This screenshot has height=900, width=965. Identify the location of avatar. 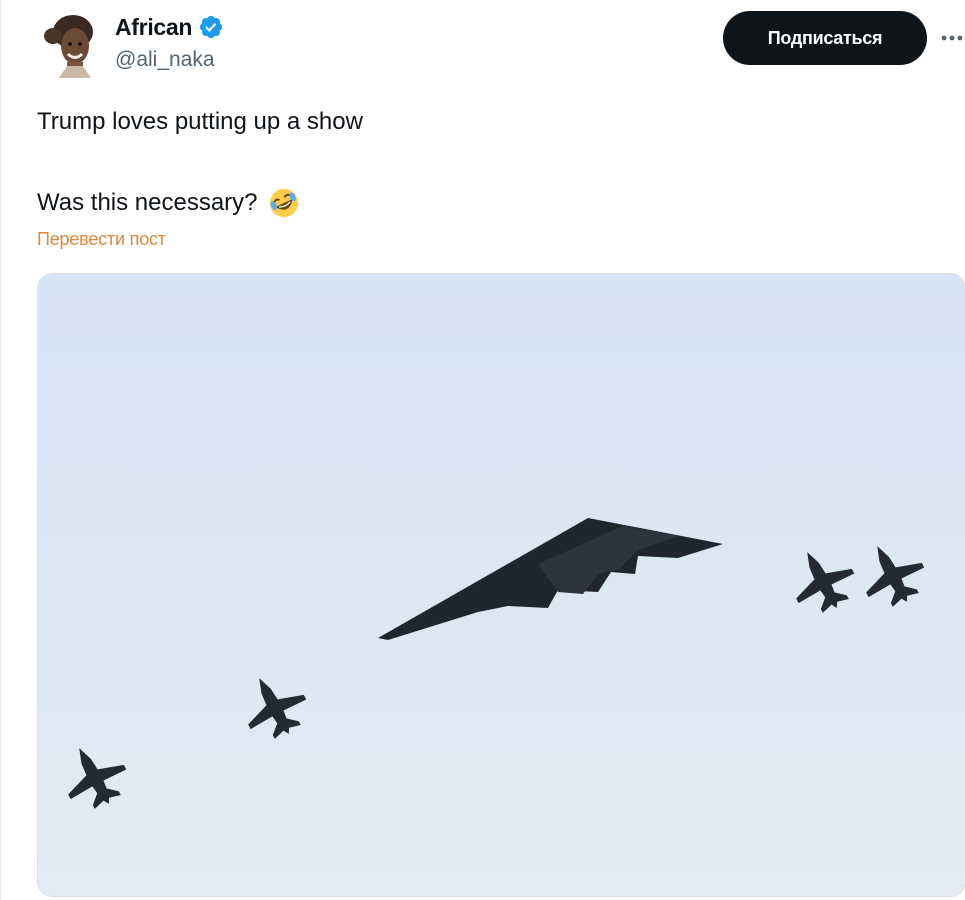
(68, 45).